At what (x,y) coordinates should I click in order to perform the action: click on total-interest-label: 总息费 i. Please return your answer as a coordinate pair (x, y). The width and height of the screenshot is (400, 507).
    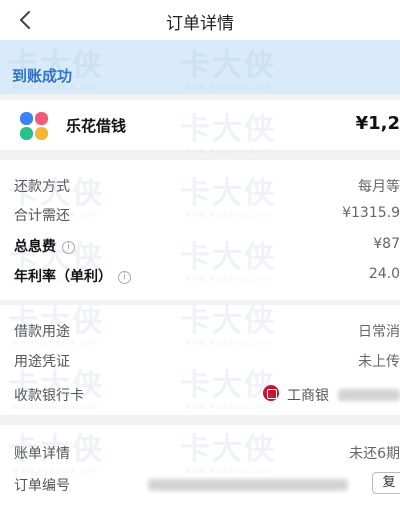
    Looking at the image, I should click on (44, 246).